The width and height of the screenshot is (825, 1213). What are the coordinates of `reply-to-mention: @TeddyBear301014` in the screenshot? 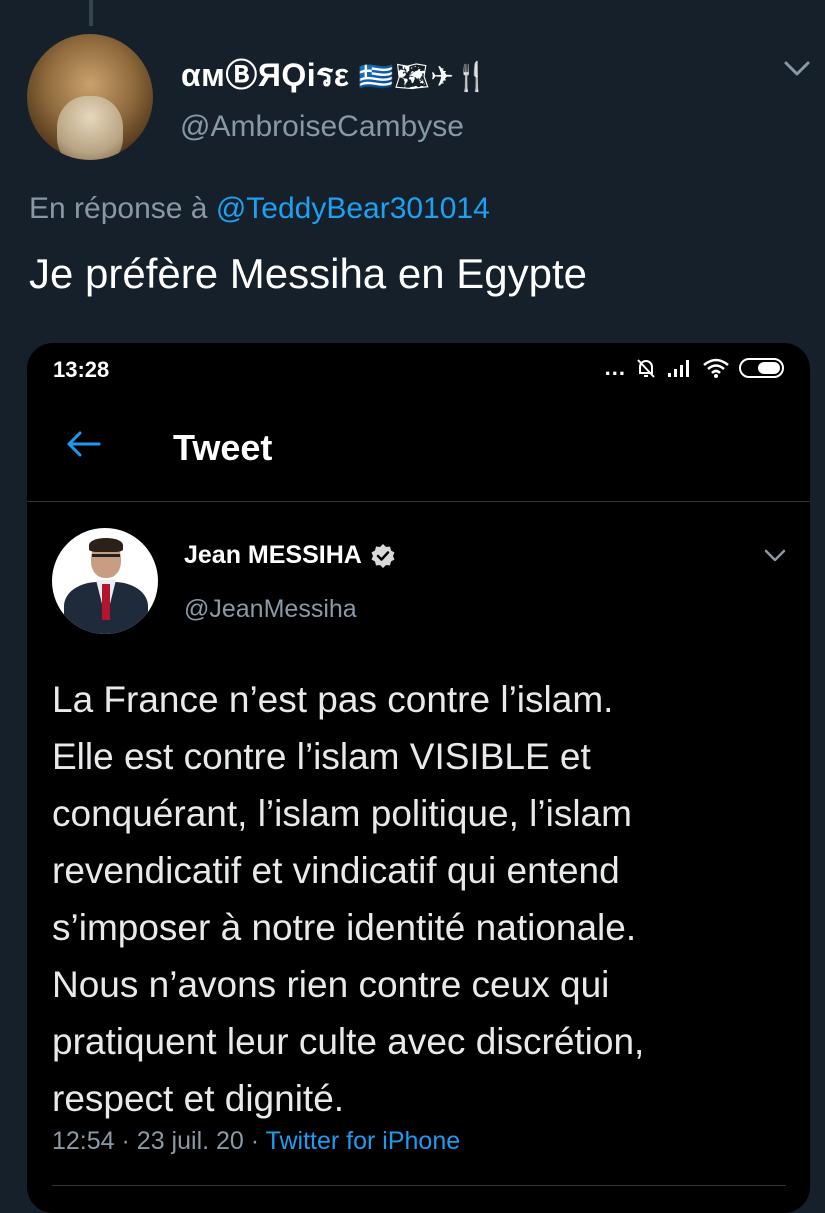 It's located at (353, 208).